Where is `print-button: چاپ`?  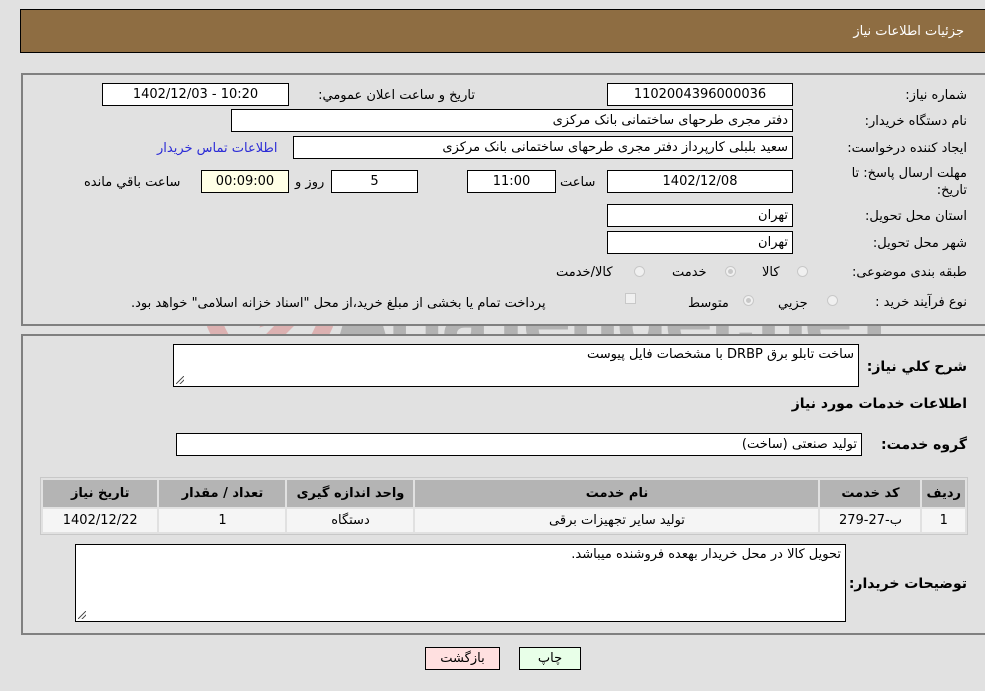
print-button: چاپ is located at coordinates (550, 658).